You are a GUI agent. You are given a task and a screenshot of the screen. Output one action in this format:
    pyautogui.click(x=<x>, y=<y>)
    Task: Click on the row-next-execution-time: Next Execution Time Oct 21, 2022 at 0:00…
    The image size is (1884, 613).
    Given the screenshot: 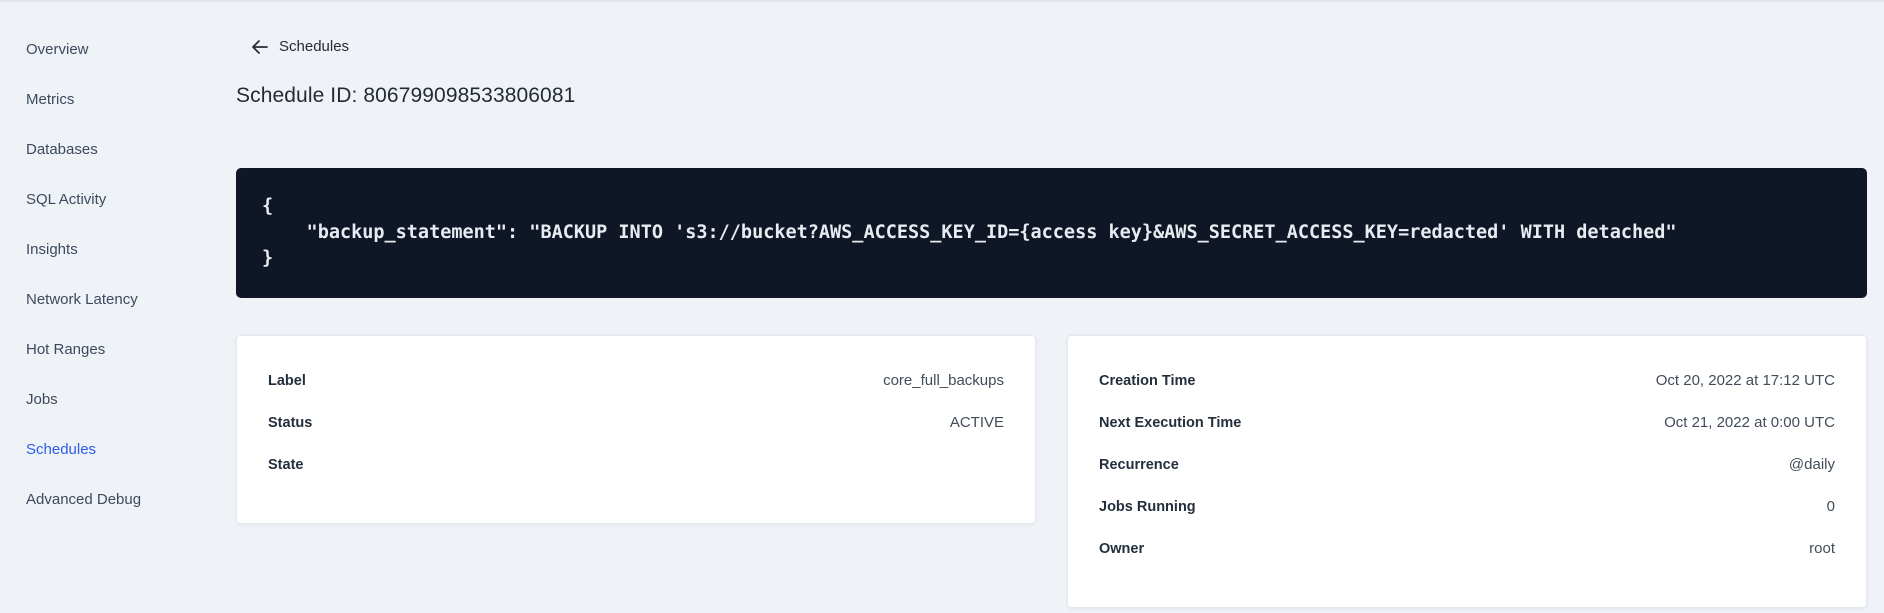 What is the action you would take?
    pyautogui.click(x=1467, y=423)
    